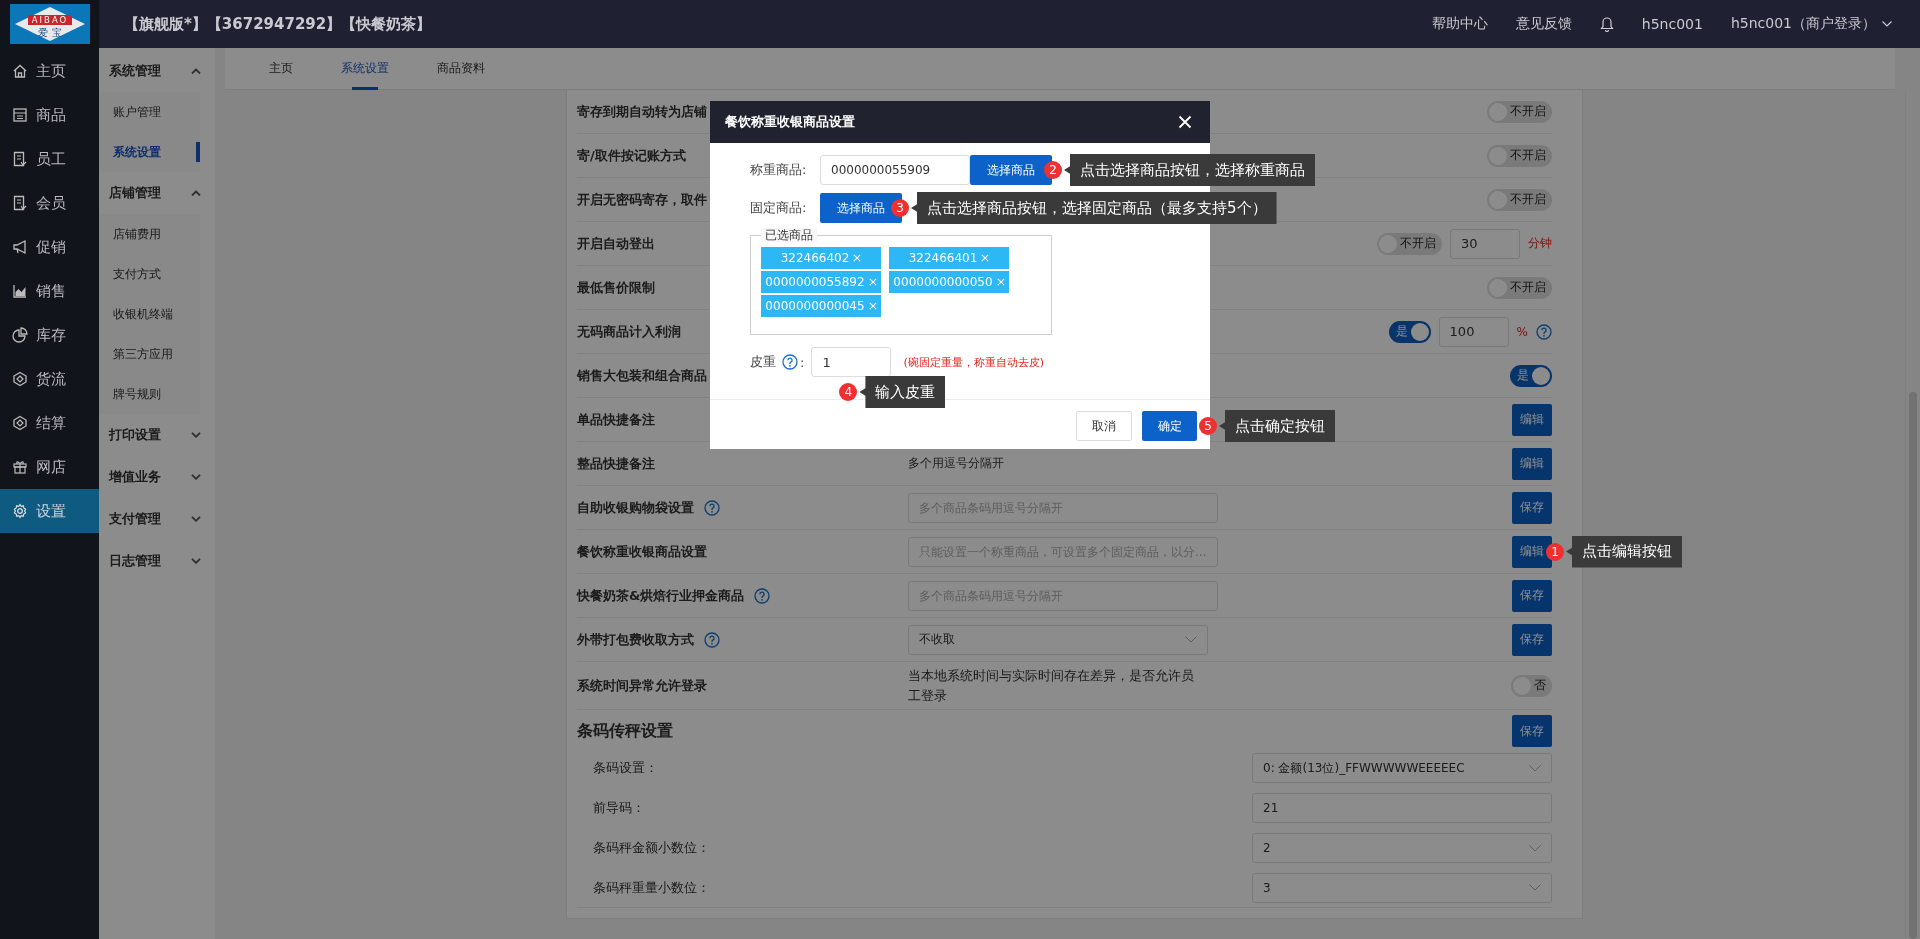 The width and height of the screenshot is (1920, 939). Describe the element at coordinates (642, 685) in the screenshot. I see `setting-label: 系统时间异常允许登录` at that location.